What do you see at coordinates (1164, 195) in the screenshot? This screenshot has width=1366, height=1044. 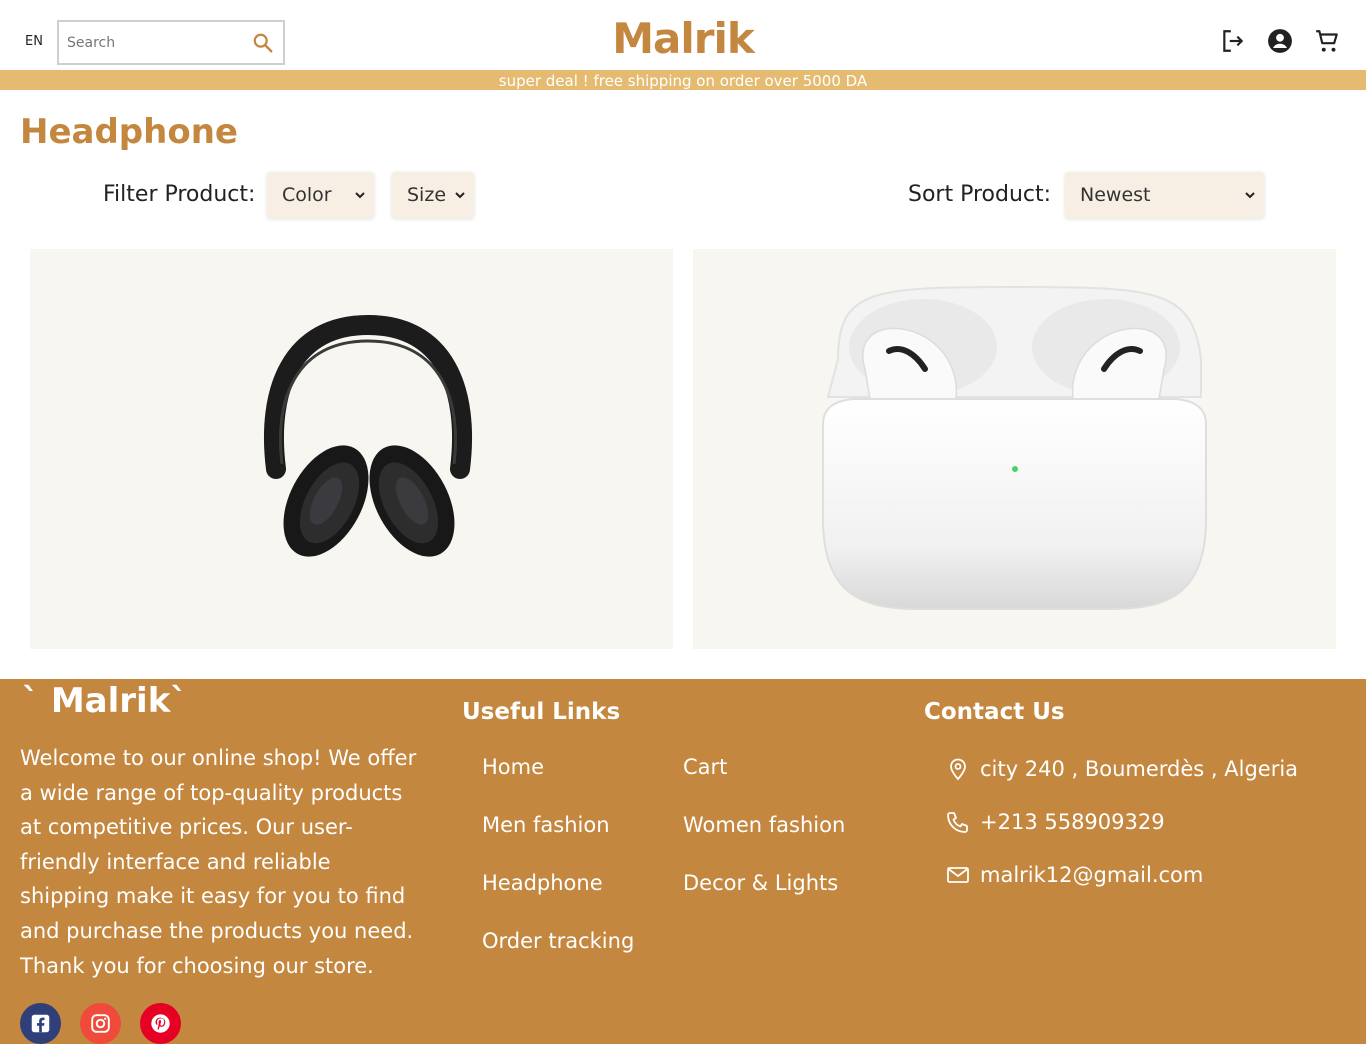 I see `sort-select: Newest` at bounding box center [1164, 195].